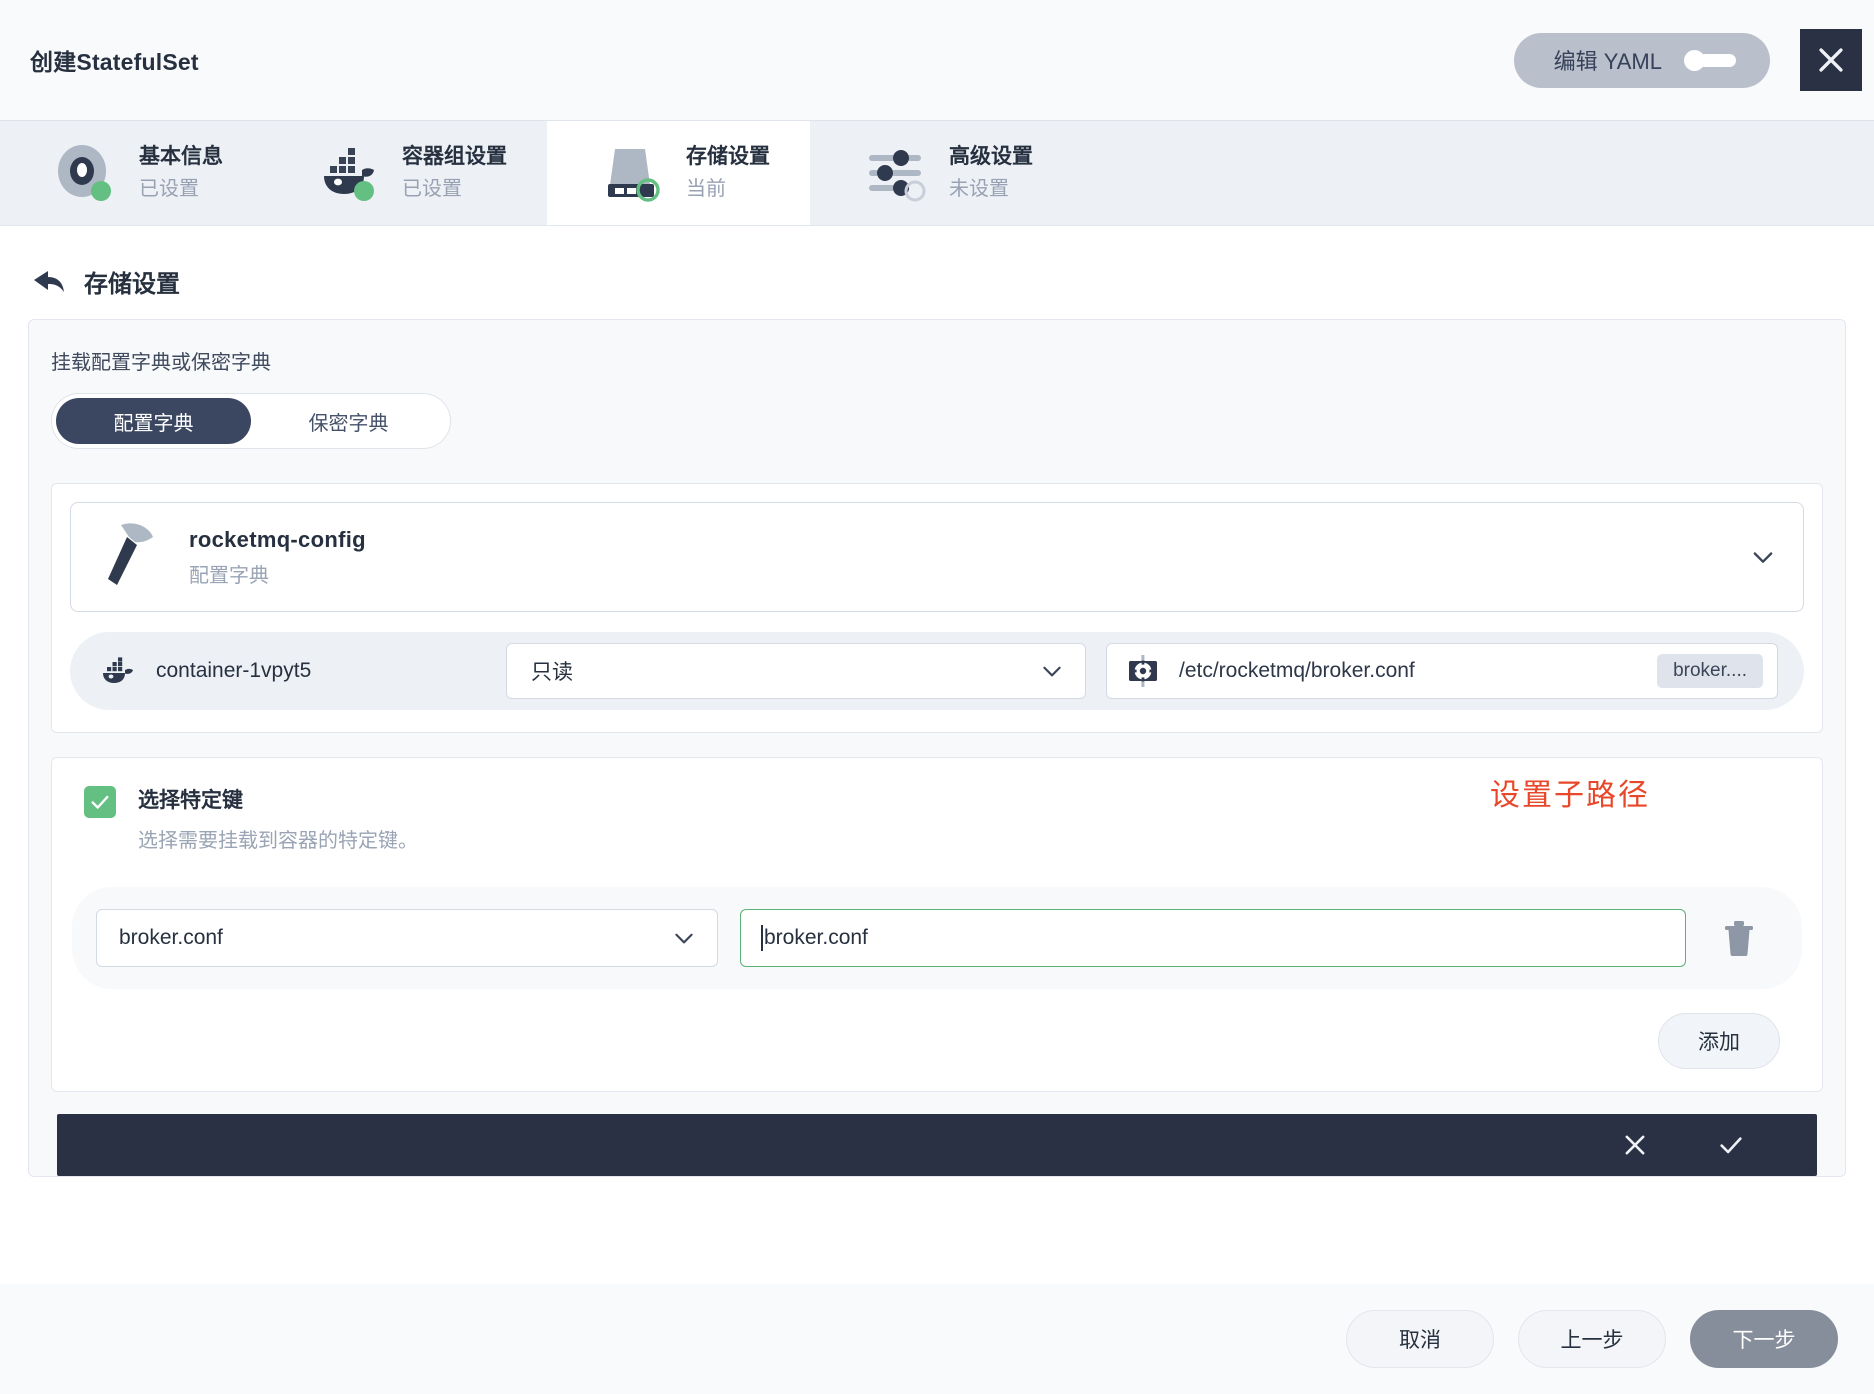 The height and width of the screenshot is (1394, 1874). What do you see at coordinates (234, 670) in the screenshot?
I see `container-name: container-1vpyt5` at bounding box center [234, 670].